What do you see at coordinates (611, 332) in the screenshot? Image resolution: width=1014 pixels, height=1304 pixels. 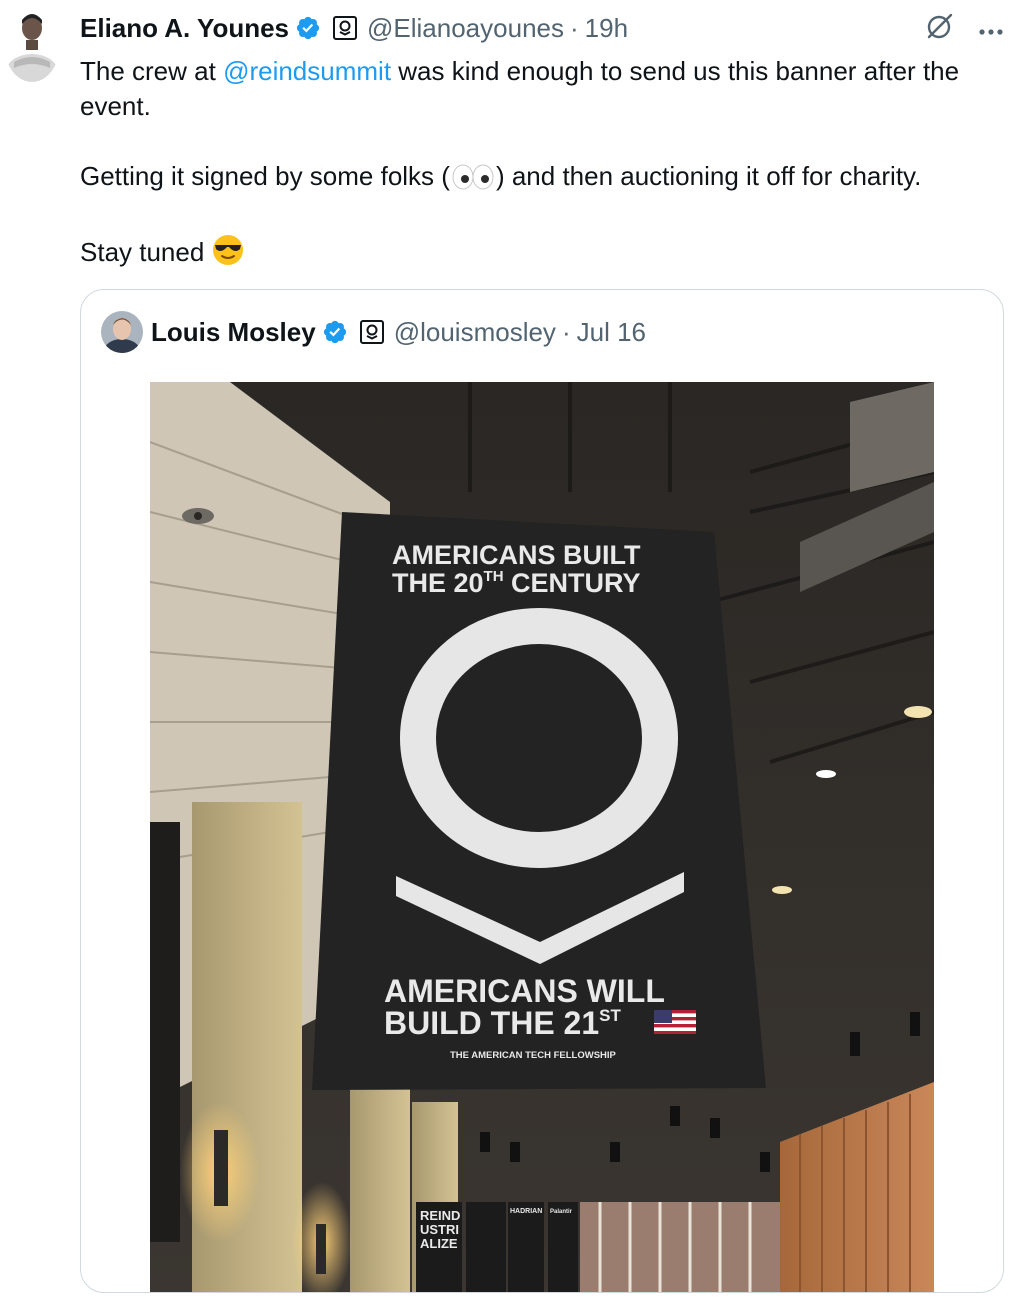 I see `quoted-tweet-date: Jul 16` at bounding box center [611, 332].